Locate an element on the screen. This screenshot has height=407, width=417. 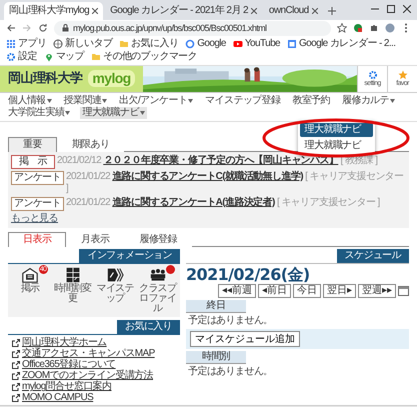
date-nav-button: ◂◂前週 is located at coordinates (237, 291).